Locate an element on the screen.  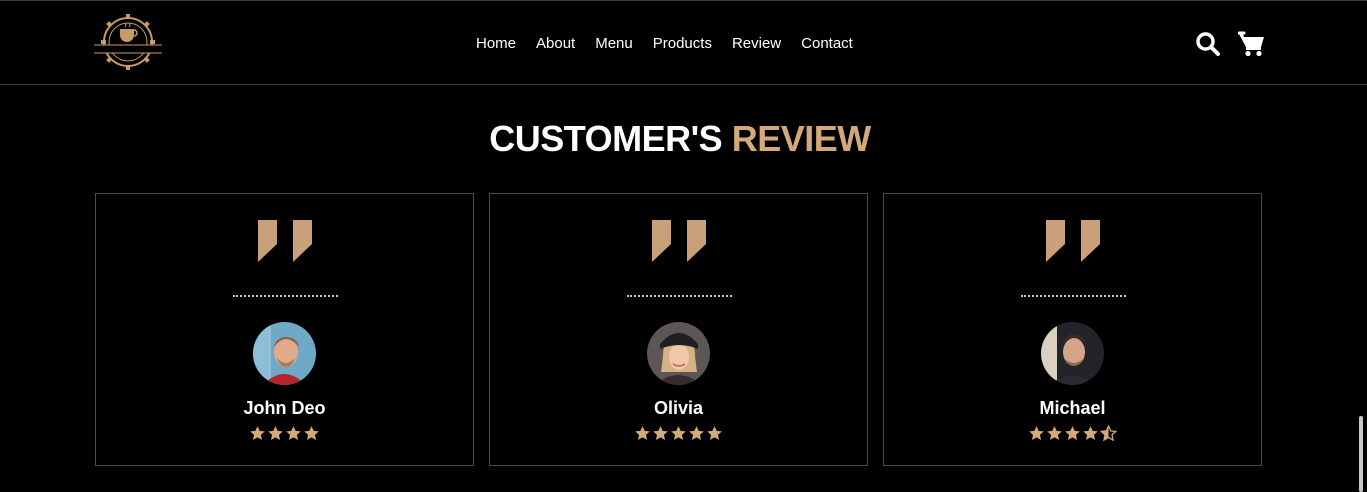
nav-about: About is located at coordinates (555, 44).